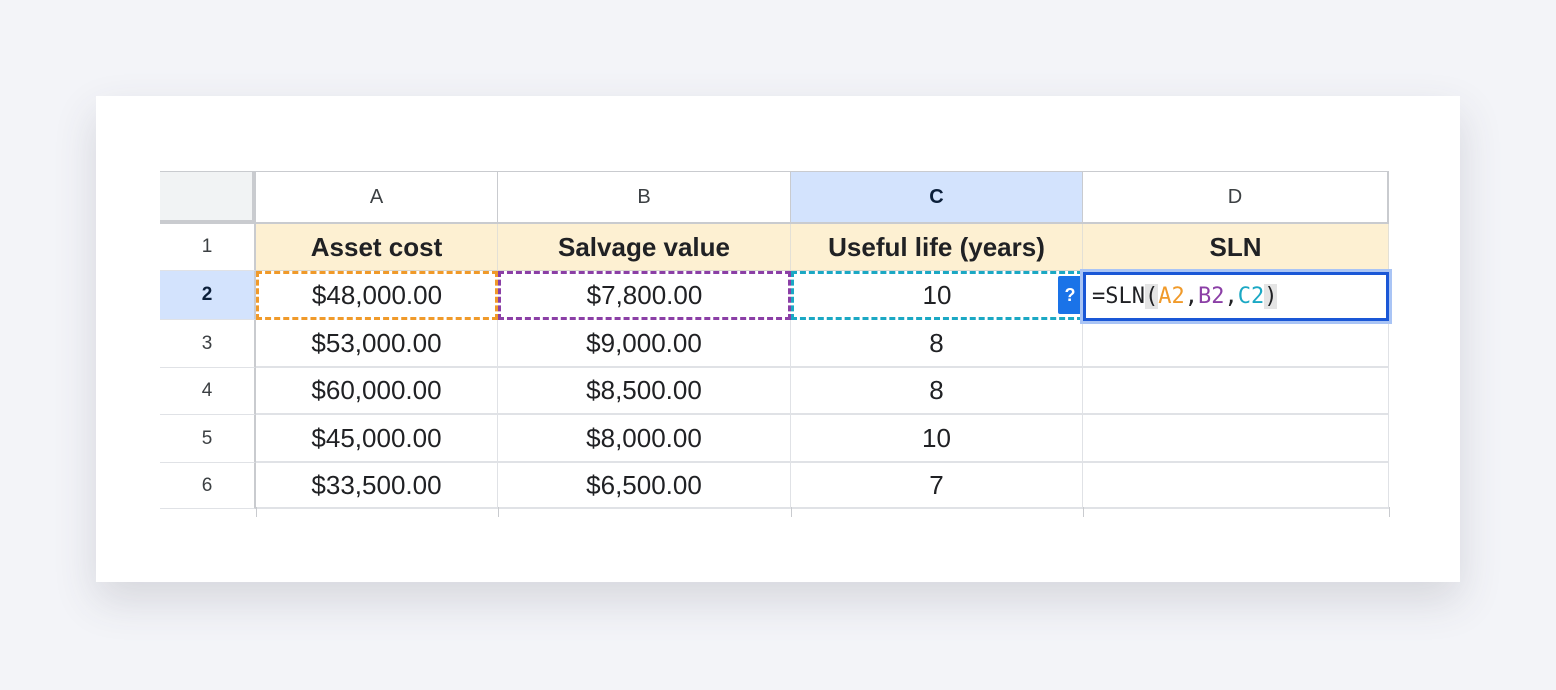  Describe the element at coordinates (1236, 247) in the screenshot. I see `cell-d1: SLN` at that location.